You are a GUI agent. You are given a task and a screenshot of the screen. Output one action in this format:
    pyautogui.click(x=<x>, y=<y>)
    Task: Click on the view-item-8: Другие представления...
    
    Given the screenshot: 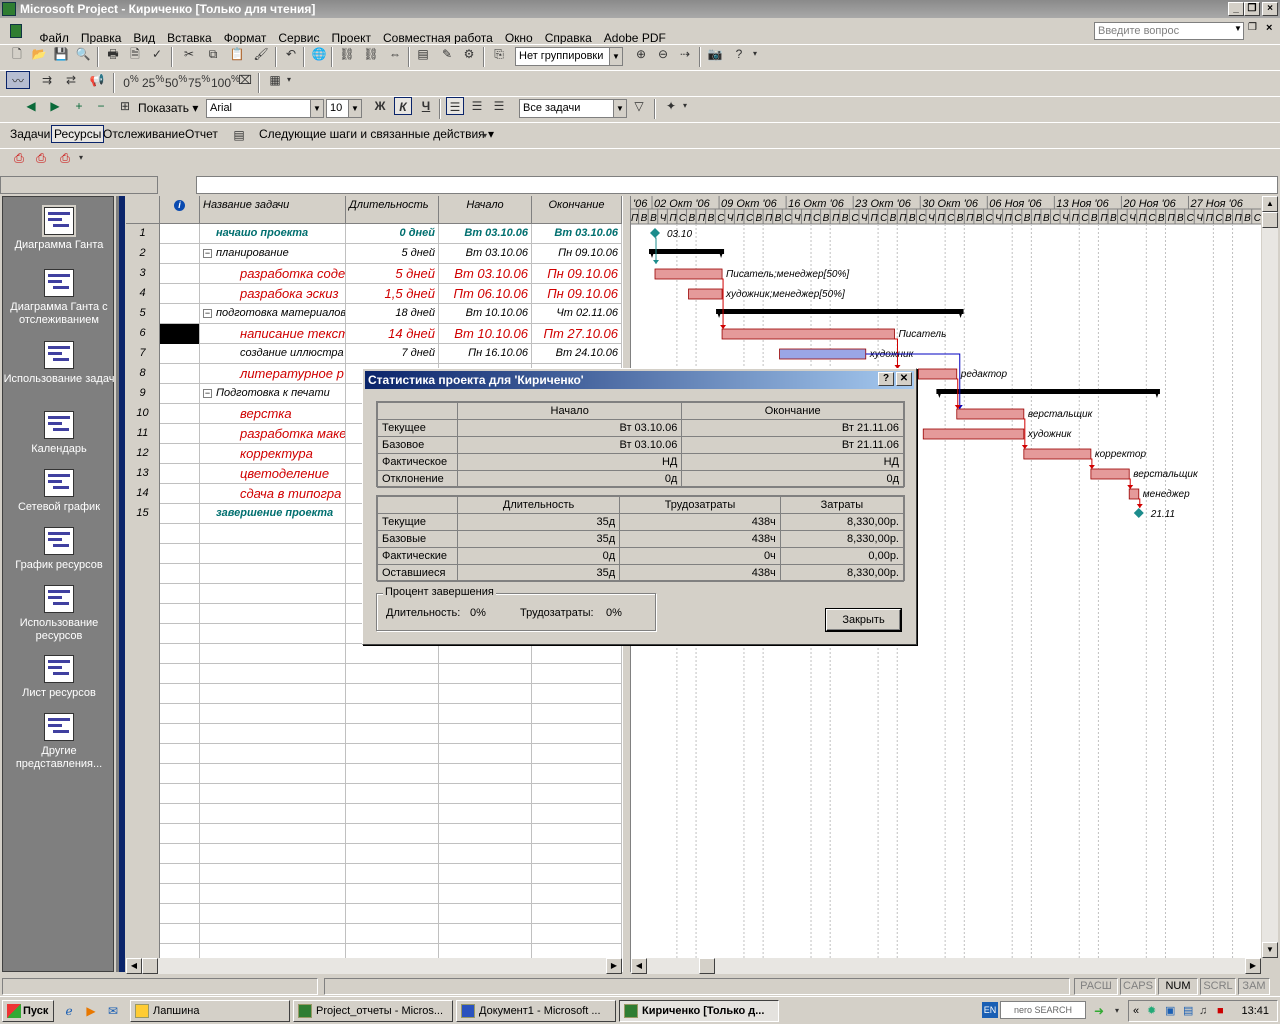 What is the action you would take?
    pyautogui.click(x=59, y=742)
    